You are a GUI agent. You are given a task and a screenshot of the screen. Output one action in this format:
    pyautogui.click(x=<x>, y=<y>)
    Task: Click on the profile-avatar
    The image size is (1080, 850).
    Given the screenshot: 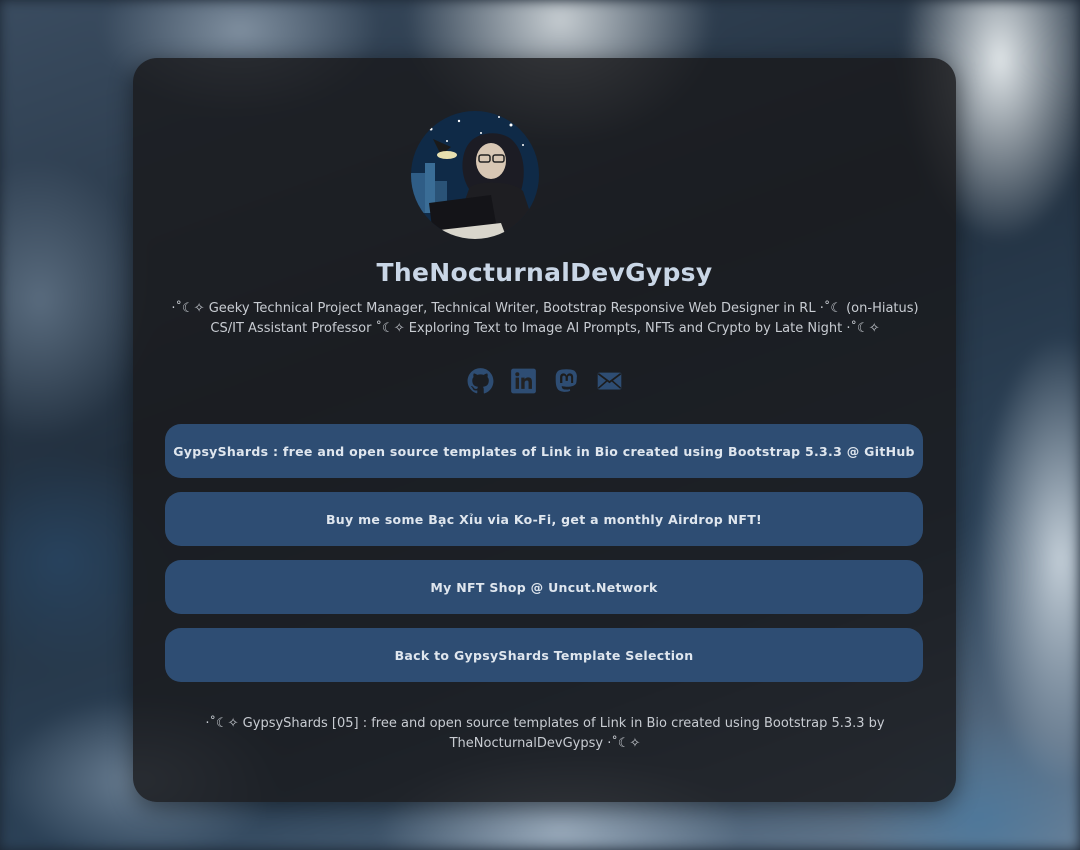 What is the action you would take?
    pyautogui.click(x=475, y=175)
    